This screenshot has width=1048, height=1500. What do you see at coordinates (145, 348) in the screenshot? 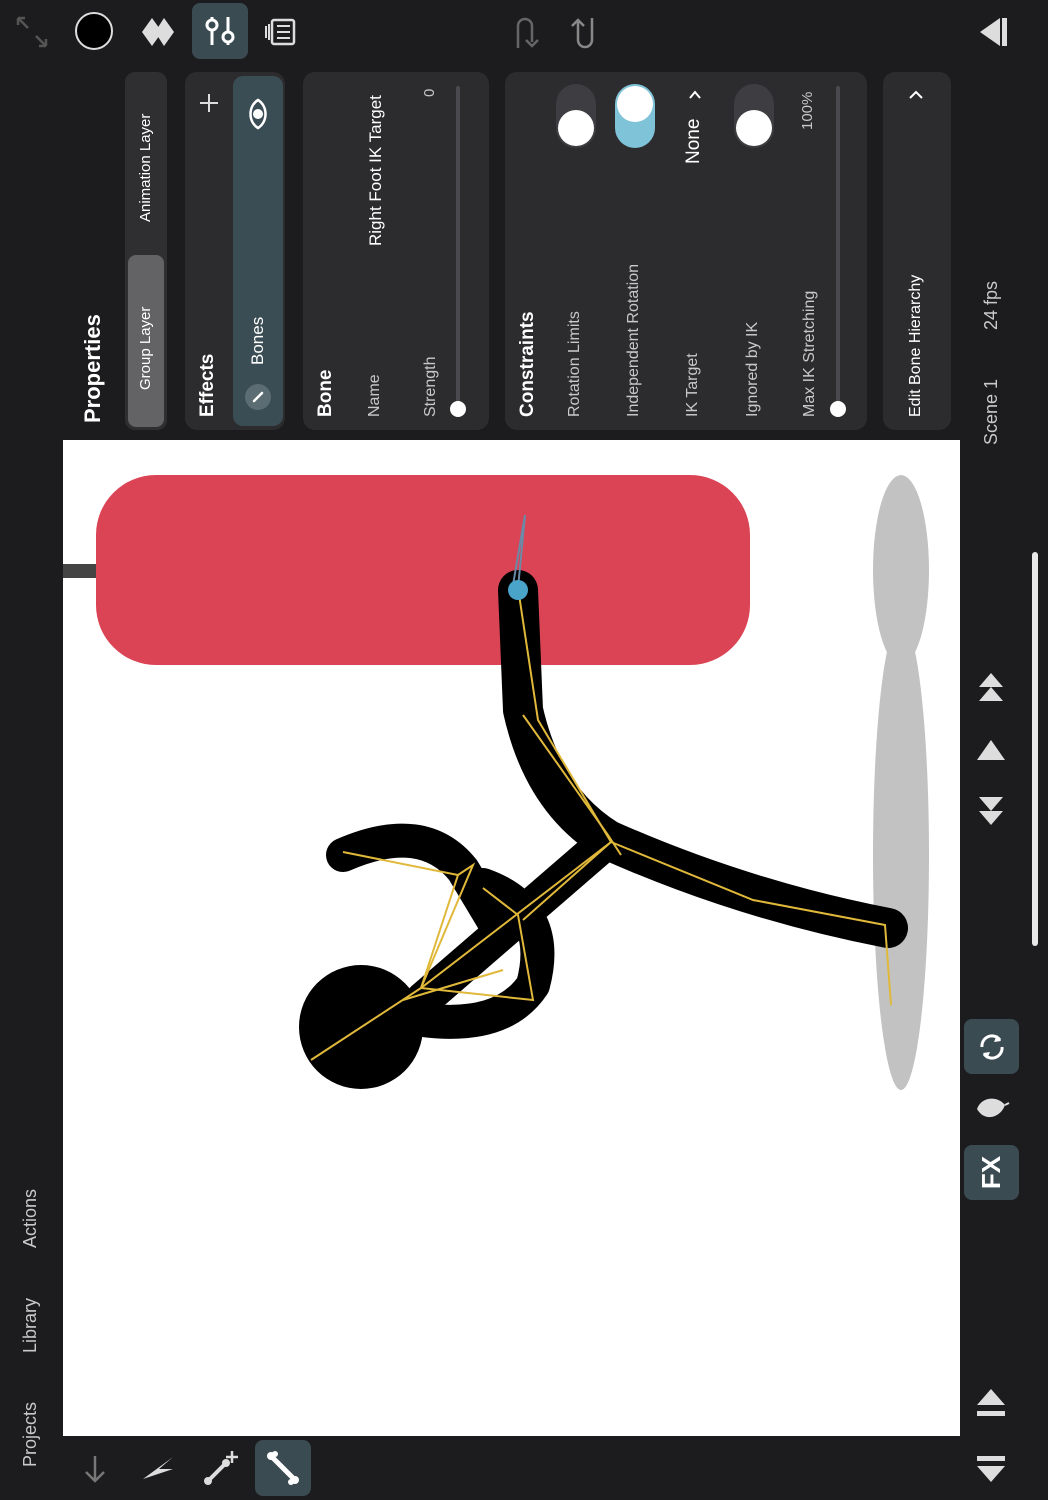
I see `tab-group-layer-label: Group Layer` at bounding box center [145, 348].